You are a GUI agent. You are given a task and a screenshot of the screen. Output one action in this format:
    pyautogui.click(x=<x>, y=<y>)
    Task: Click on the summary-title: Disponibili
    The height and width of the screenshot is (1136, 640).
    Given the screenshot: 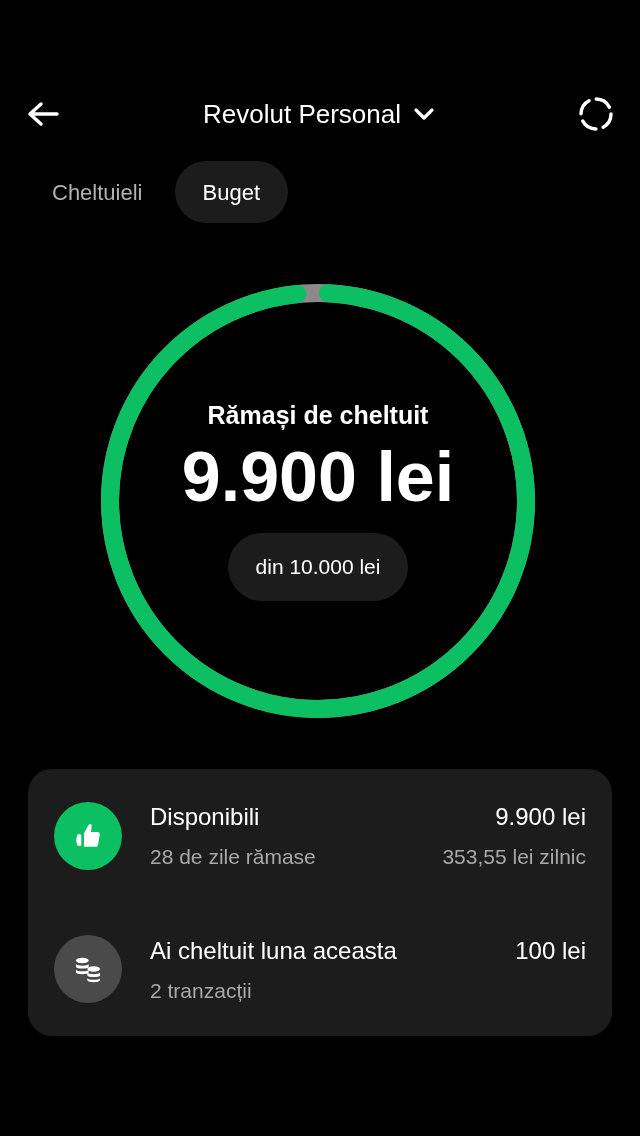 What is the action you would take?
    pyautogui.click(x=205, y=817)
    